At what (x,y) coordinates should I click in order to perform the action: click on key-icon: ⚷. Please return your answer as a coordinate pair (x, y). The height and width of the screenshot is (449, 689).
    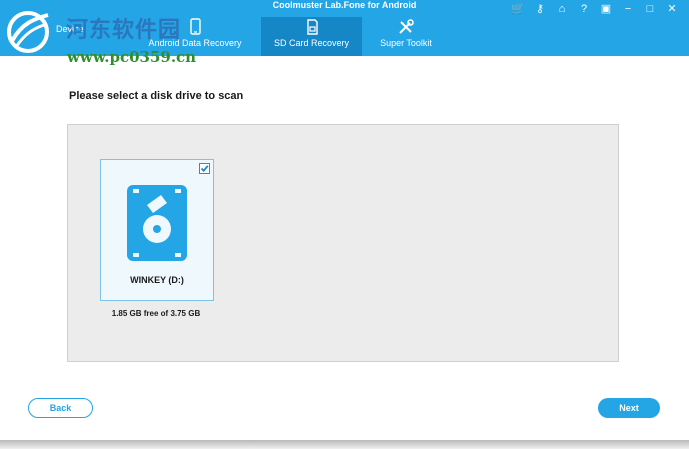
    Looking at the image, I should click on (540, 9).